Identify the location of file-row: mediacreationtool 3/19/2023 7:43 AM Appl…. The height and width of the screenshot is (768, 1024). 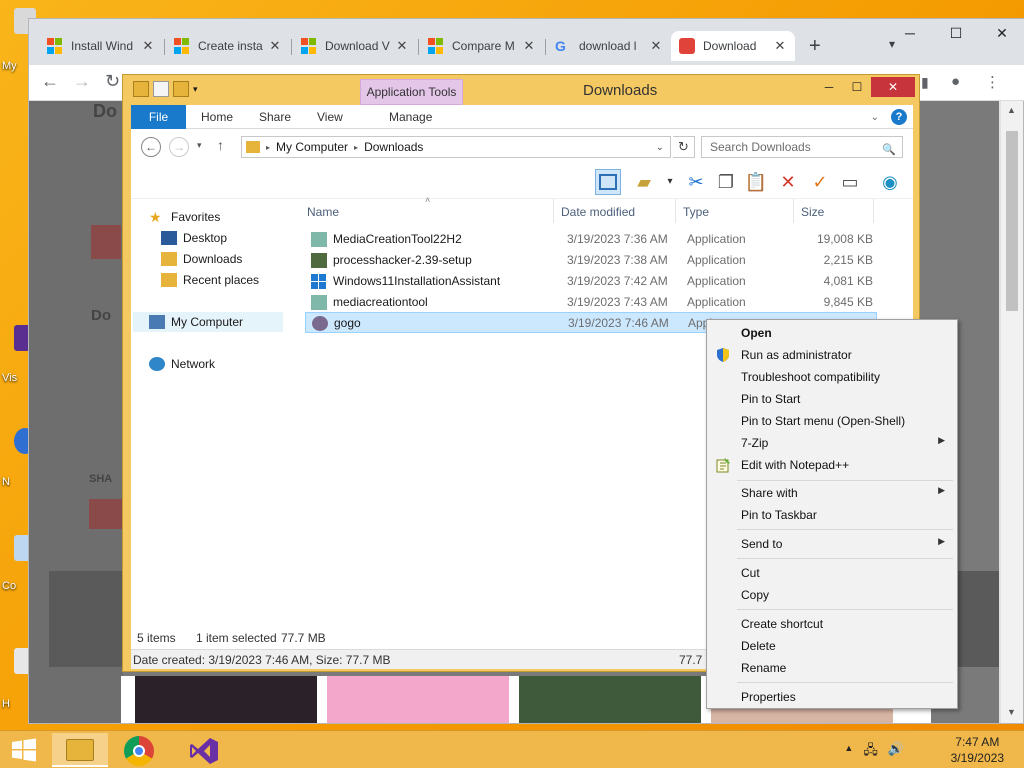
(591, 302).